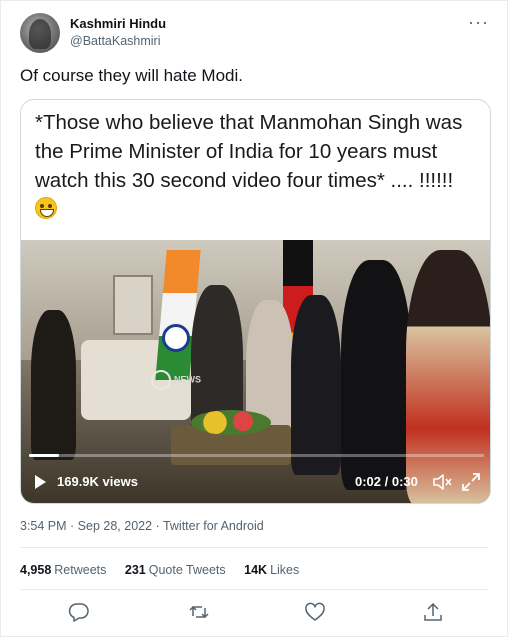 This screenshot has height=637, width=508. I want to click on video-controls: 169.9K views 0:02 / 0:30, so click(255, 483).